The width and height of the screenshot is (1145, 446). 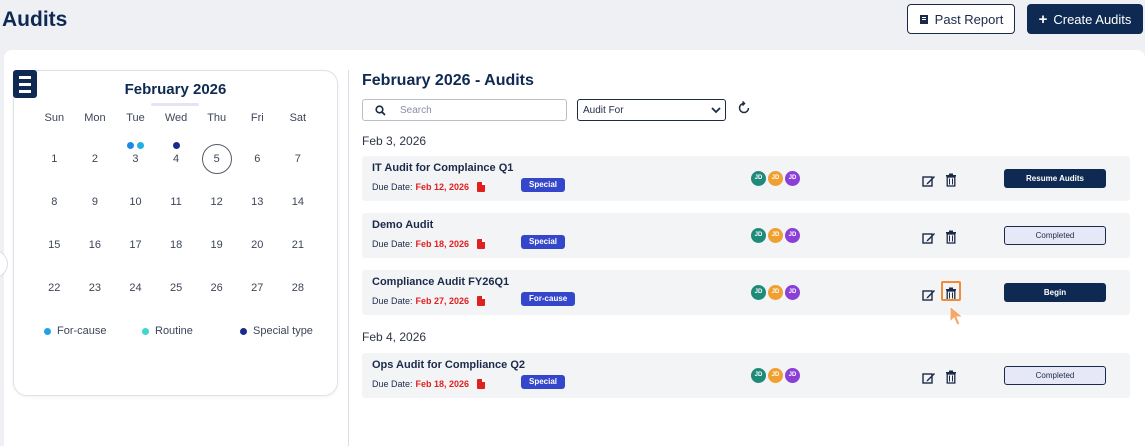 I want to click on audit-action-button: Resume Audits, so click(x=1055, y=178).